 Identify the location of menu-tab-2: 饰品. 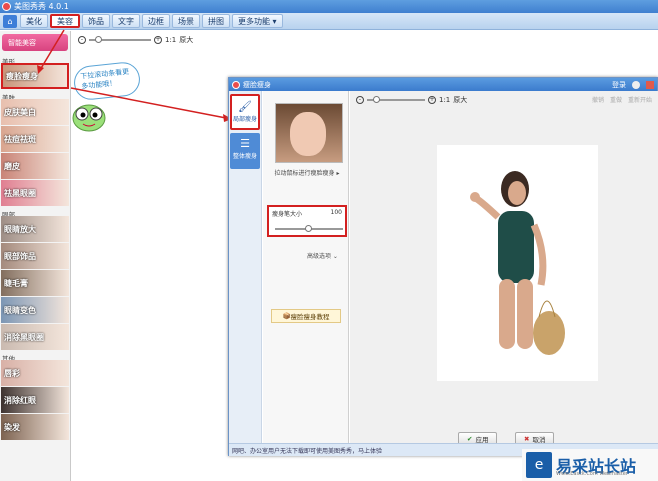
(96, 21).